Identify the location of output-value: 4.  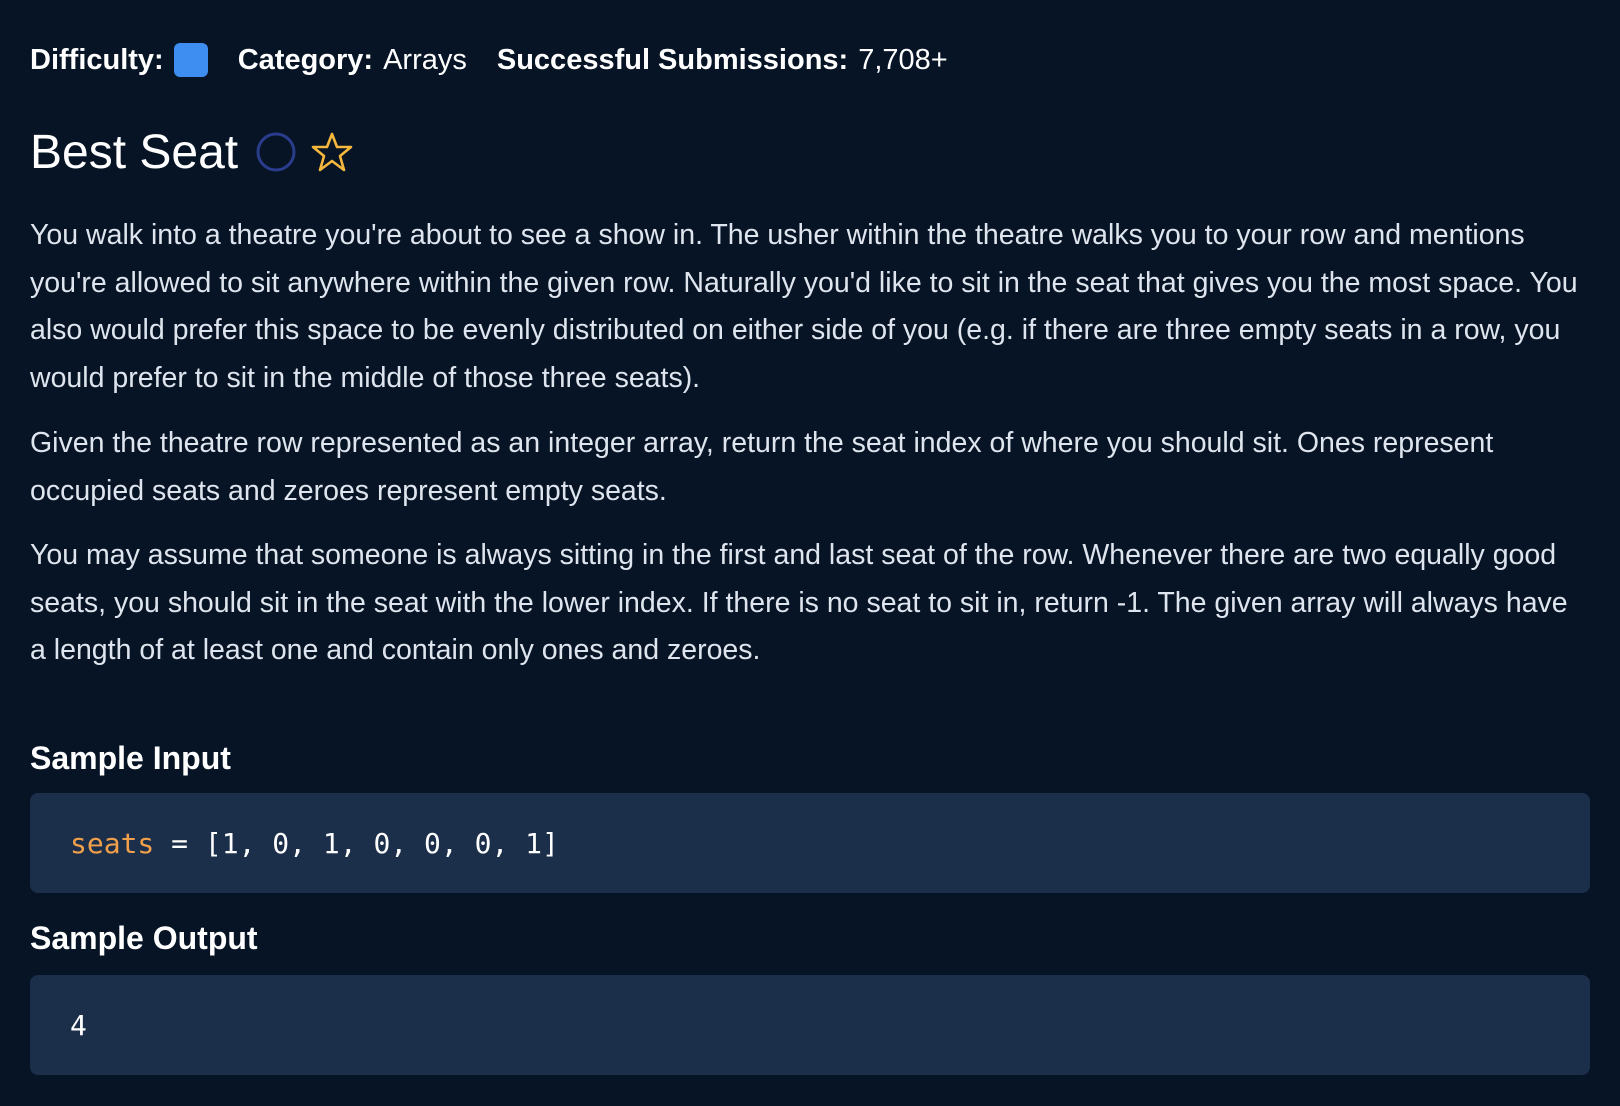
(78, 1025).